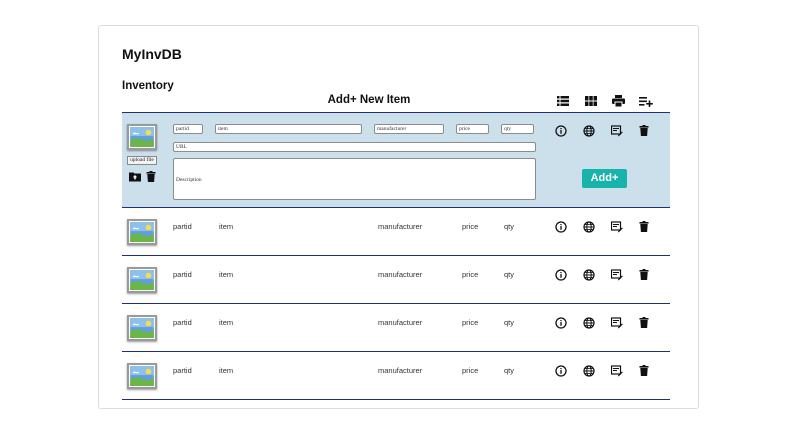  Describe the element at coordinates (618, 101) in the screenshot. I see `print-icon` at that location.